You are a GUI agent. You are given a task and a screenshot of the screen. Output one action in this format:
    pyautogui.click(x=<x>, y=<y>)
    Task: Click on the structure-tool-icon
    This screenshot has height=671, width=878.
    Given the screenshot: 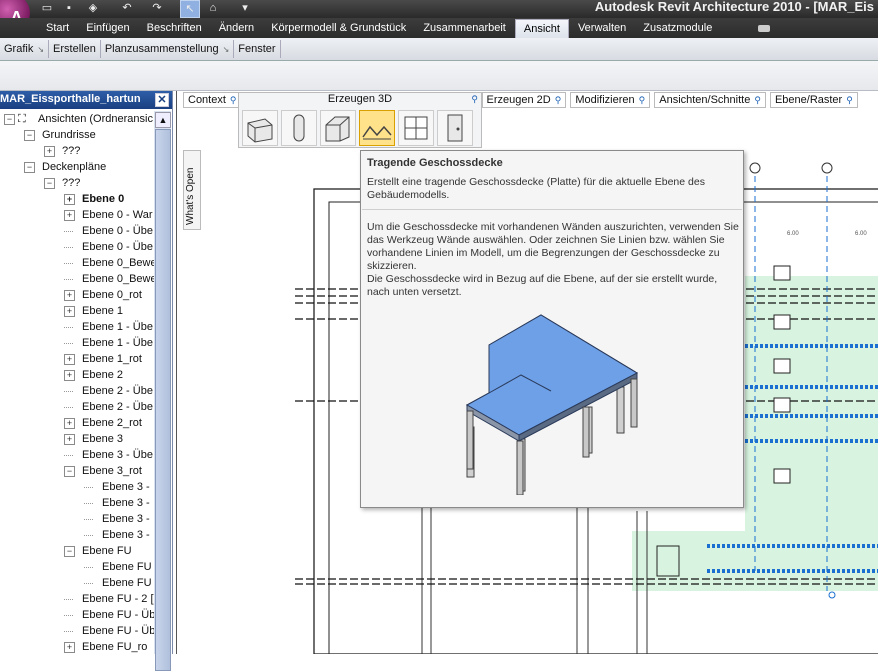 What is the action you would take?
    pyautogui.click(x=338, y=128)
    